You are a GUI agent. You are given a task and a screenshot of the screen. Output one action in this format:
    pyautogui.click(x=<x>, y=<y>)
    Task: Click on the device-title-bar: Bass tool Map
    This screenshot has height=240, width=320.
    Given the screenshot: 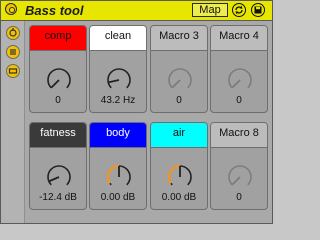 What is the action you would take?
    pyautogui.click(x=136, y=11)
    